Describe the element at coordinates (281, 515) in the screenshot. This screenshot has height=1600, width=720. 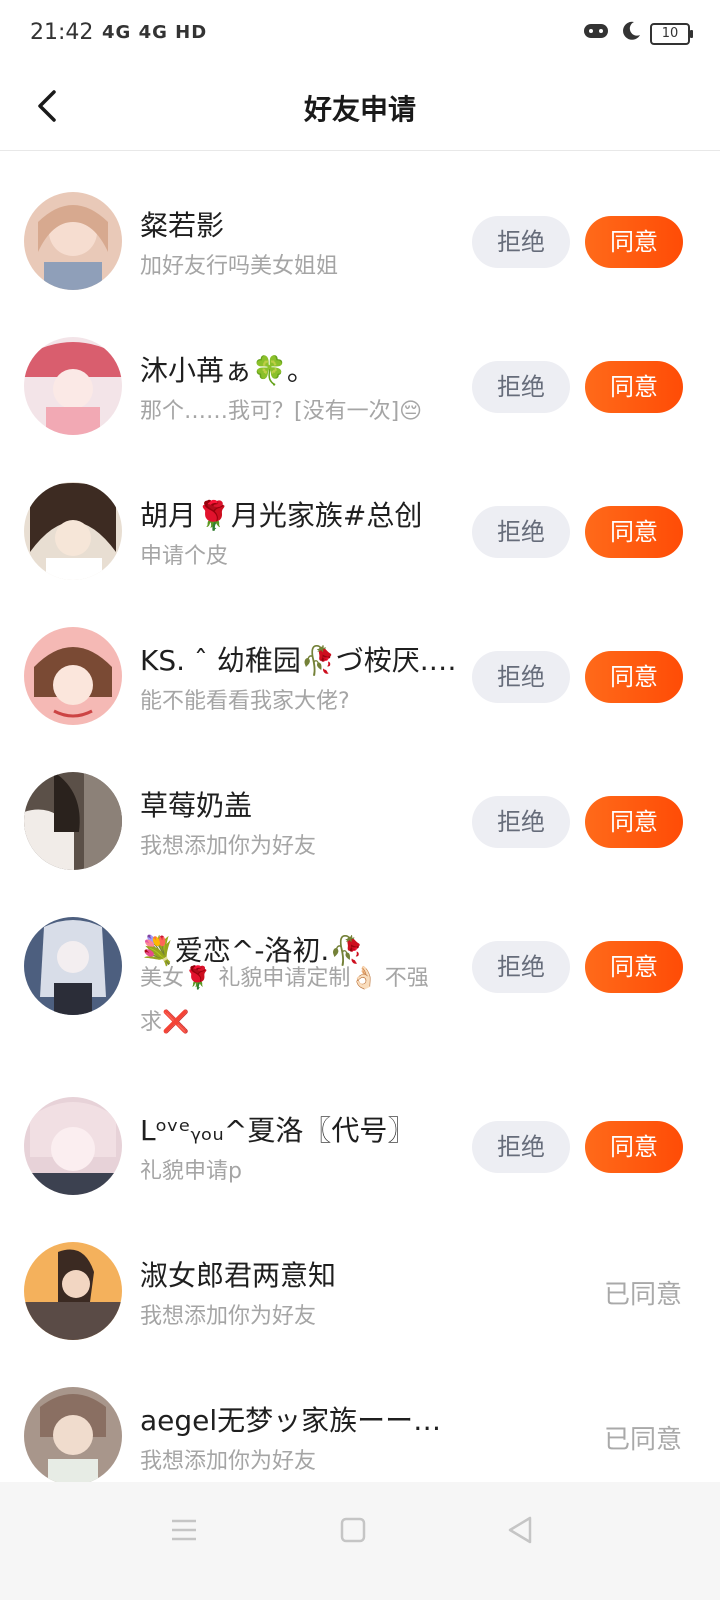
I see `requester-name: 胡月🌹月光家族#总创` at that location.